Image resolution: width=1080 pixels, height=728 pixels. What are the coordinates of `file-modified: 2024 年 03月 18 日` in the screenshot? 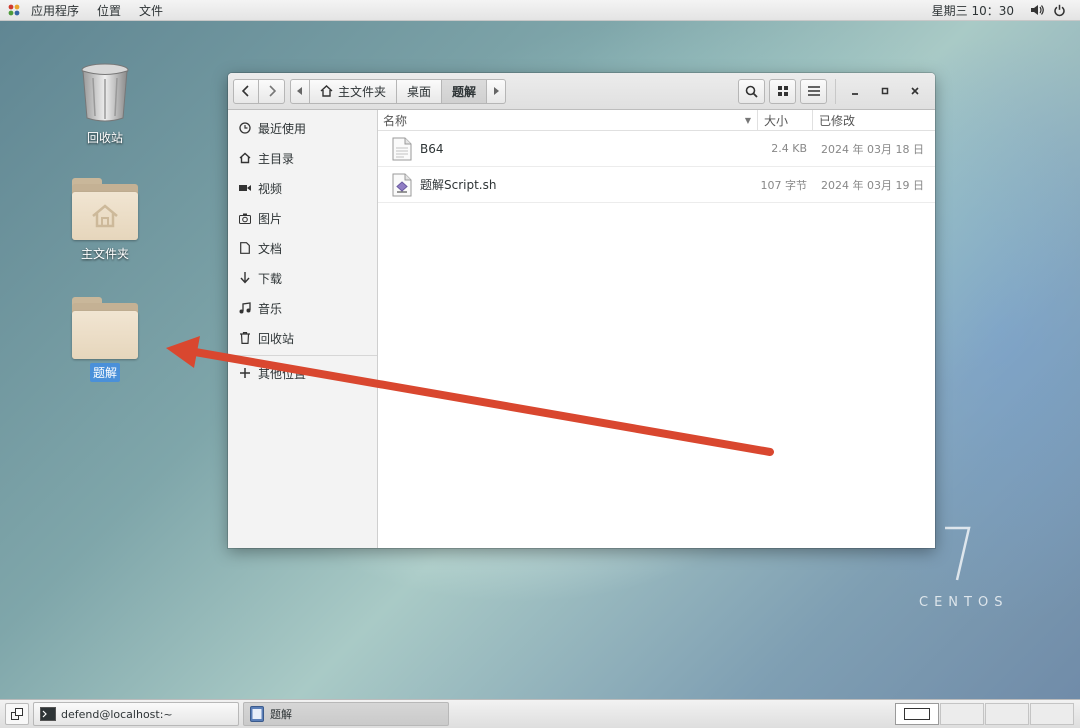 It's located at (872, 149).